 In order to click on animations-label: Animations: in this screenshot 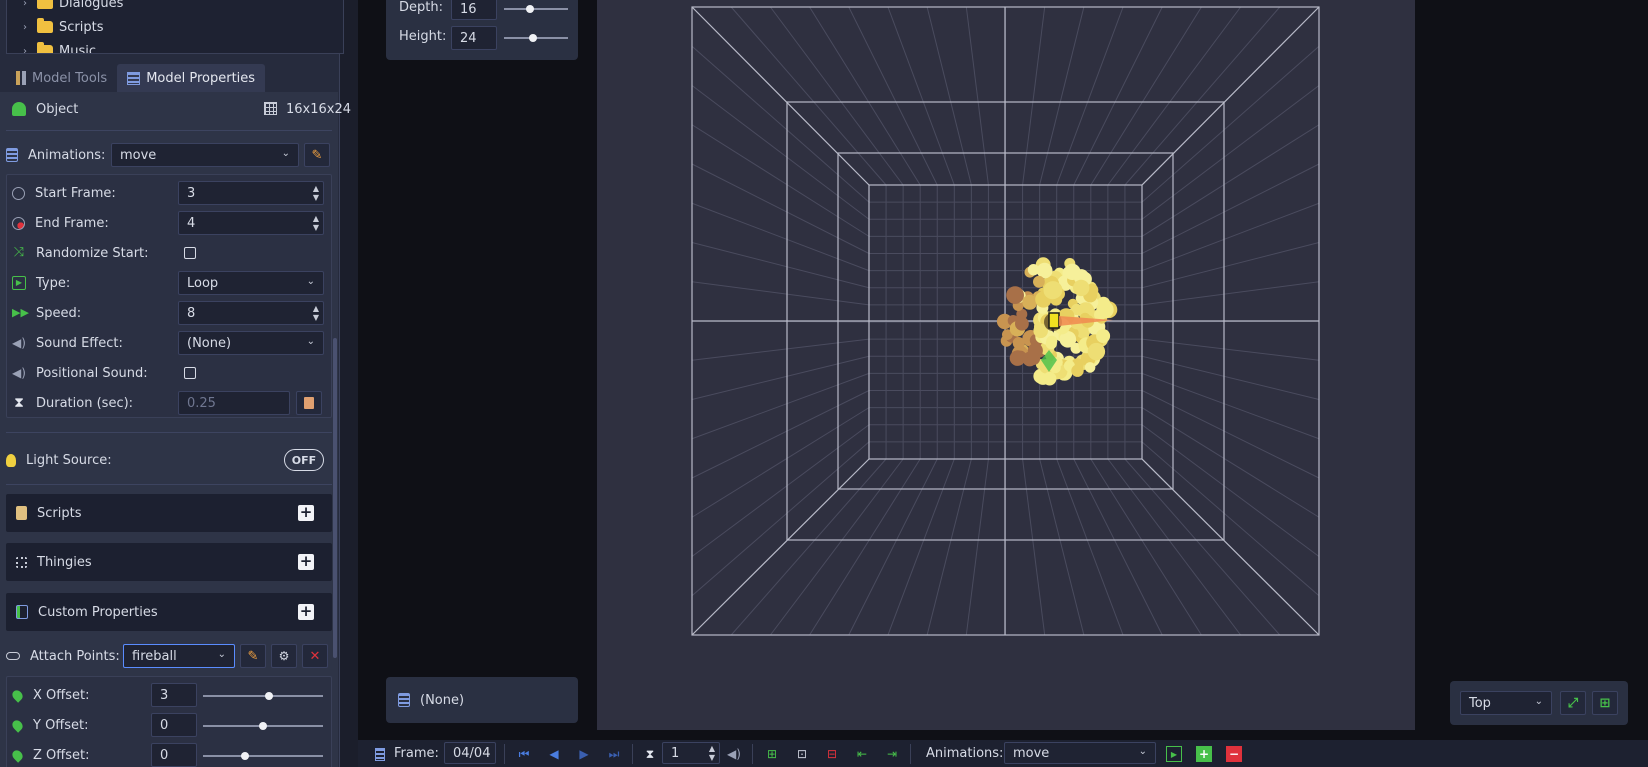, I will do `click(67, 155)`.